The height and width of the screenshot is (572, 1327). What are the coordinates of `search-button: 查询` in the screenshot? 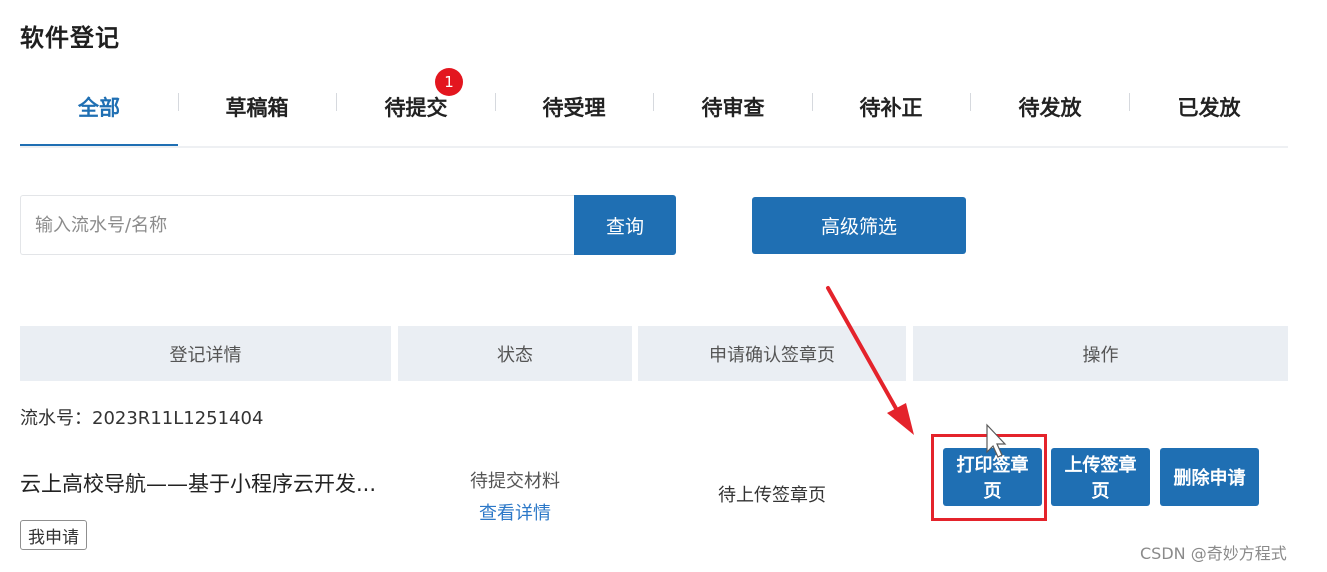 It's located at (625, 225).